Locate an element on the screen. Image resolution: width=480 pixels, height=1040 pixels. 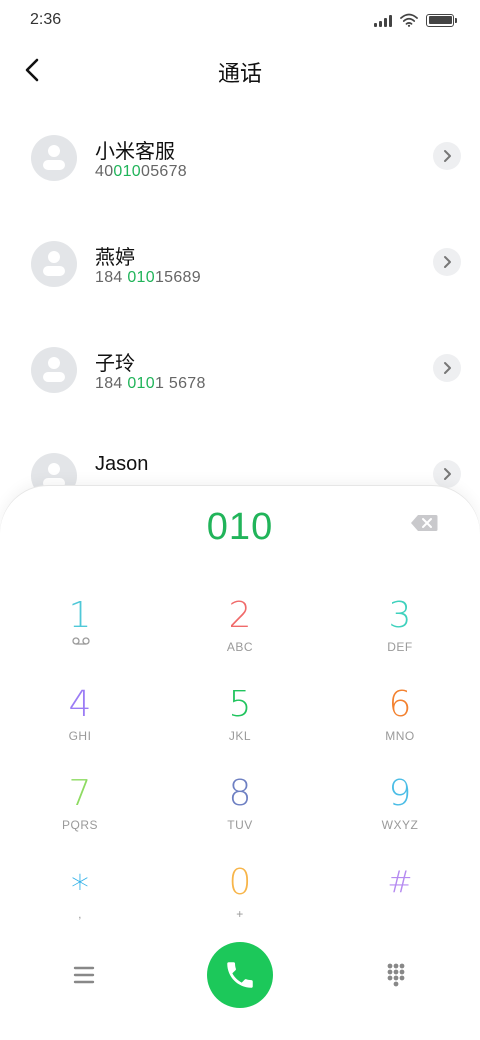
phone-icon is located at coordinates (240, 975).